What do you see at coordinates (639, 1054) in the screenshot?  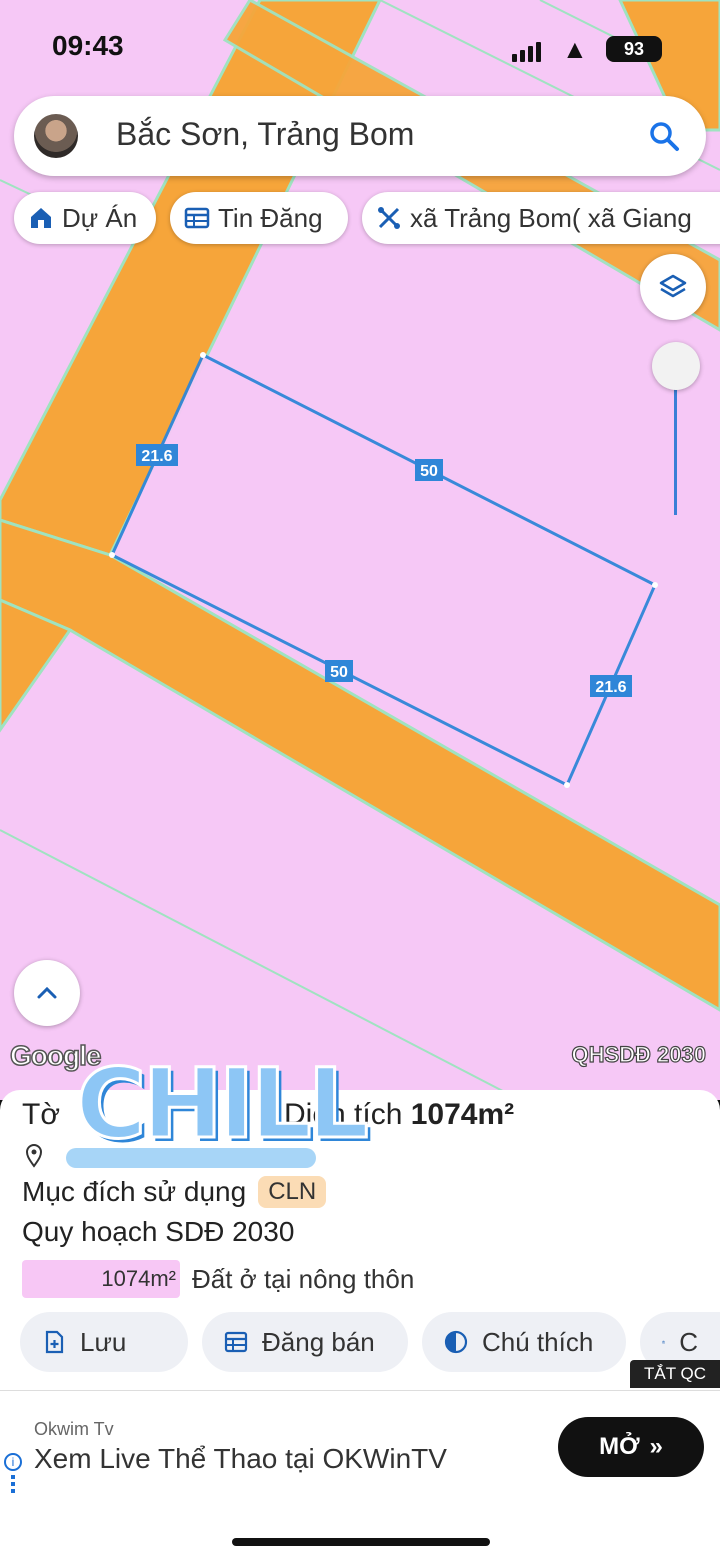 I see `plan-layer-tag: QHSDĐ 2030` at bounding box center [639, 1054].